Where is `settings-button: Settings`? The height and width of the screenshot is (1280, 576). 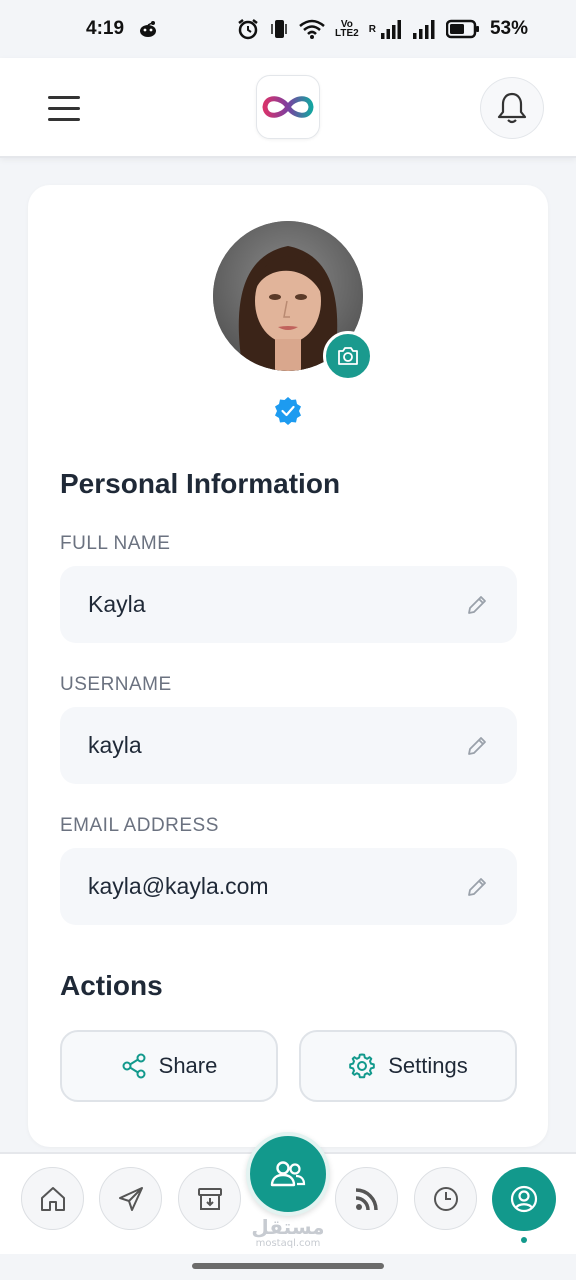 settings-button: Settings is located at coordinates (408, 1066).